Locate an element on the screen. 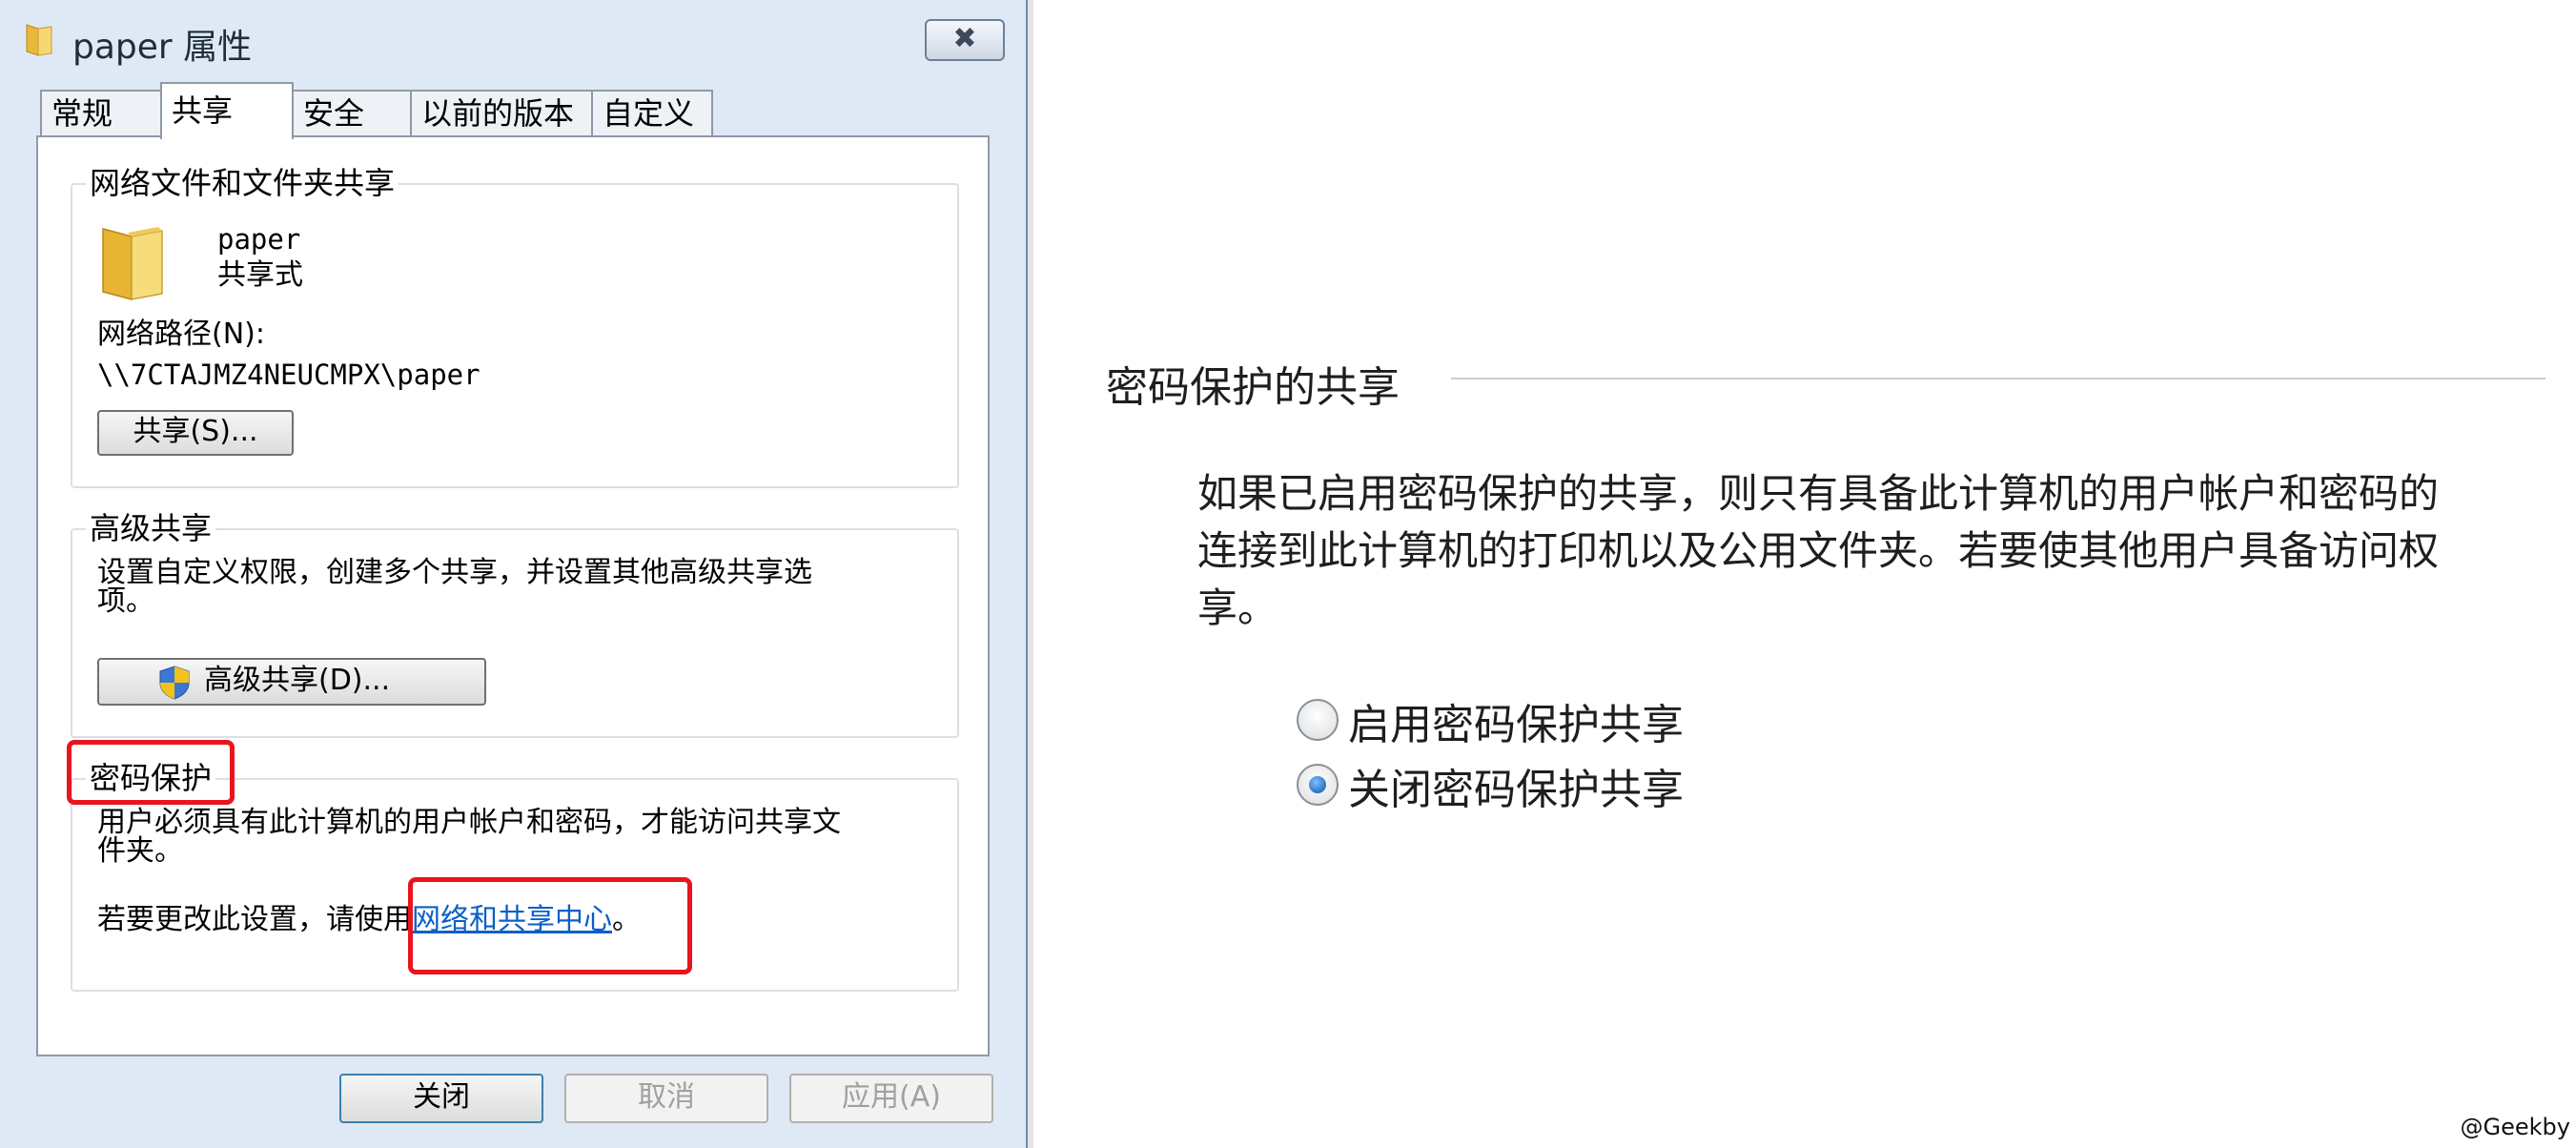 The image size is (2576, 1148). network-path-label: 网络路径(N): is located at coordinates (181, 334).